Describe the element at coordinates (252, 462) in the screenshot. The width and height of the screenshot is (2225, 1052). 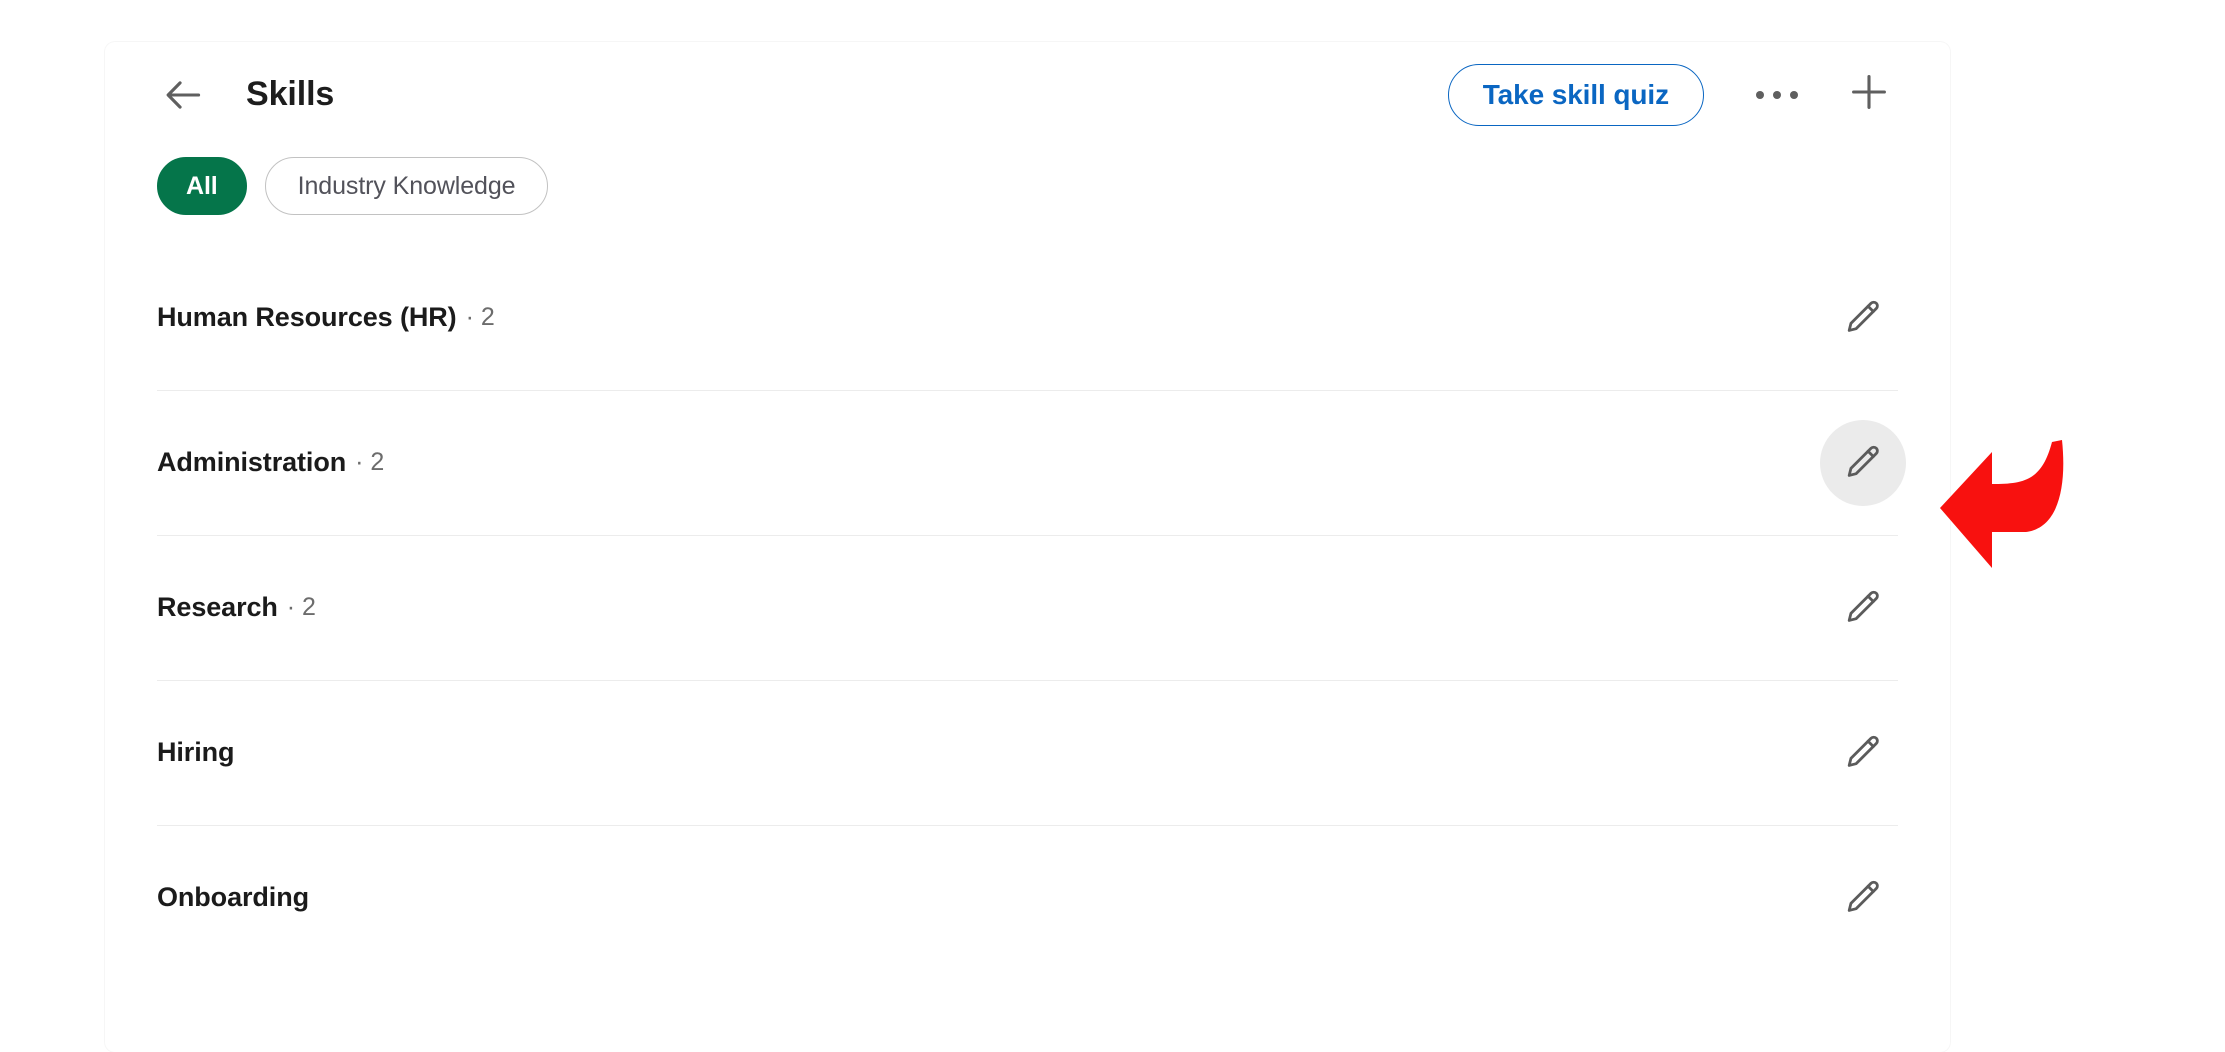
I see `skill-name: Administration` at that location.